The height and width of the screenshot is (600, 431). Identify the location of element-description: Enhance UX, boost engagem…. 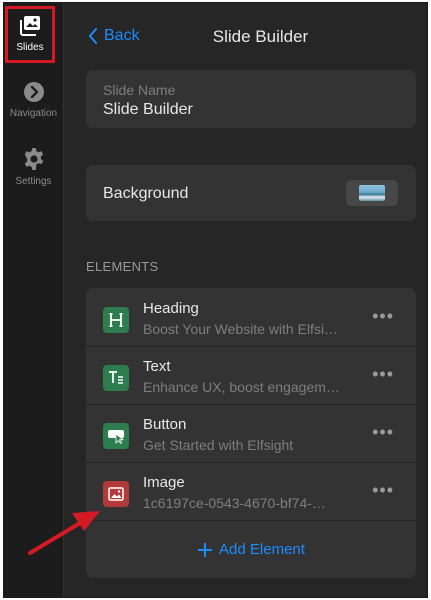
(241, 387).